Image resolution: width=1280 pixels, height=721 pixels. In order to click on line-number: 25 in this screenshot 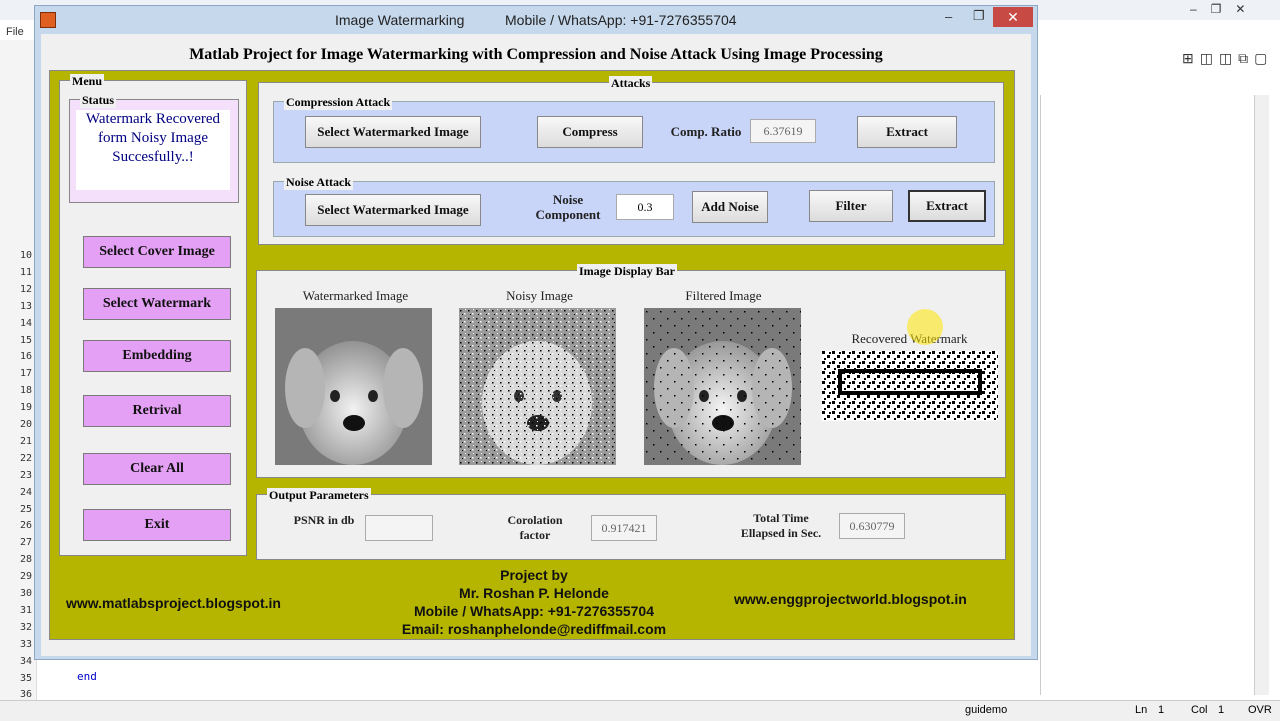, I will do `click(25, 509)`.